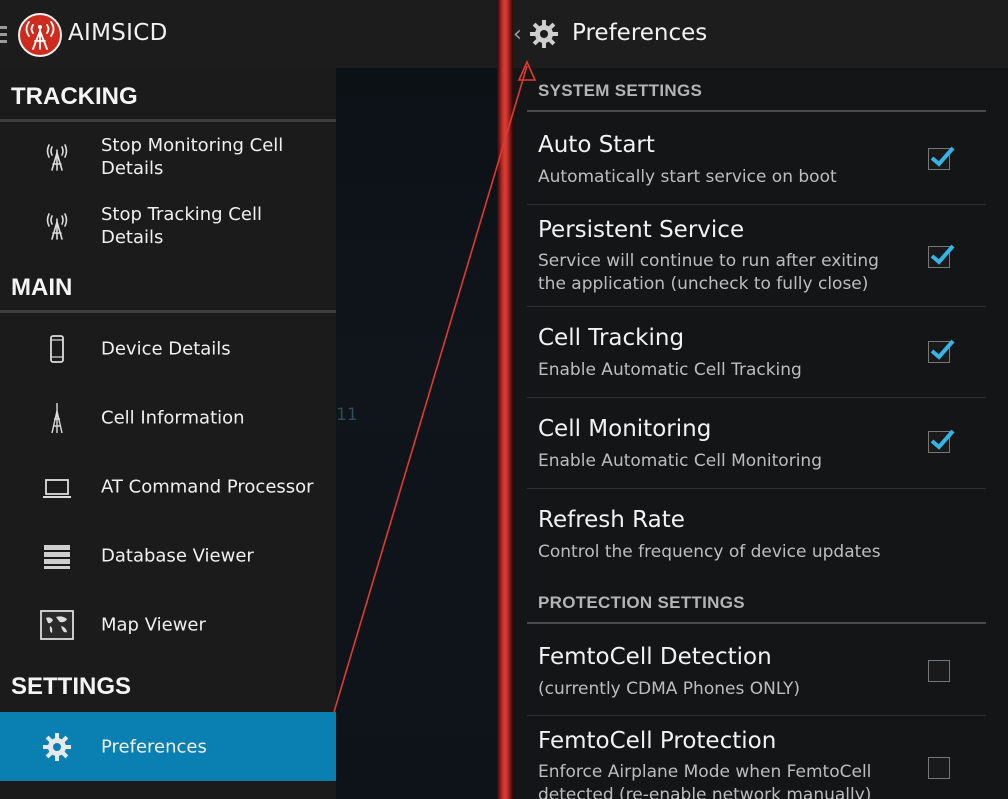 The width and height of the screenshot is (1008, 799). I want to click on drawer-item-at-command-processor: AT Command Processor, so click(168, 486).